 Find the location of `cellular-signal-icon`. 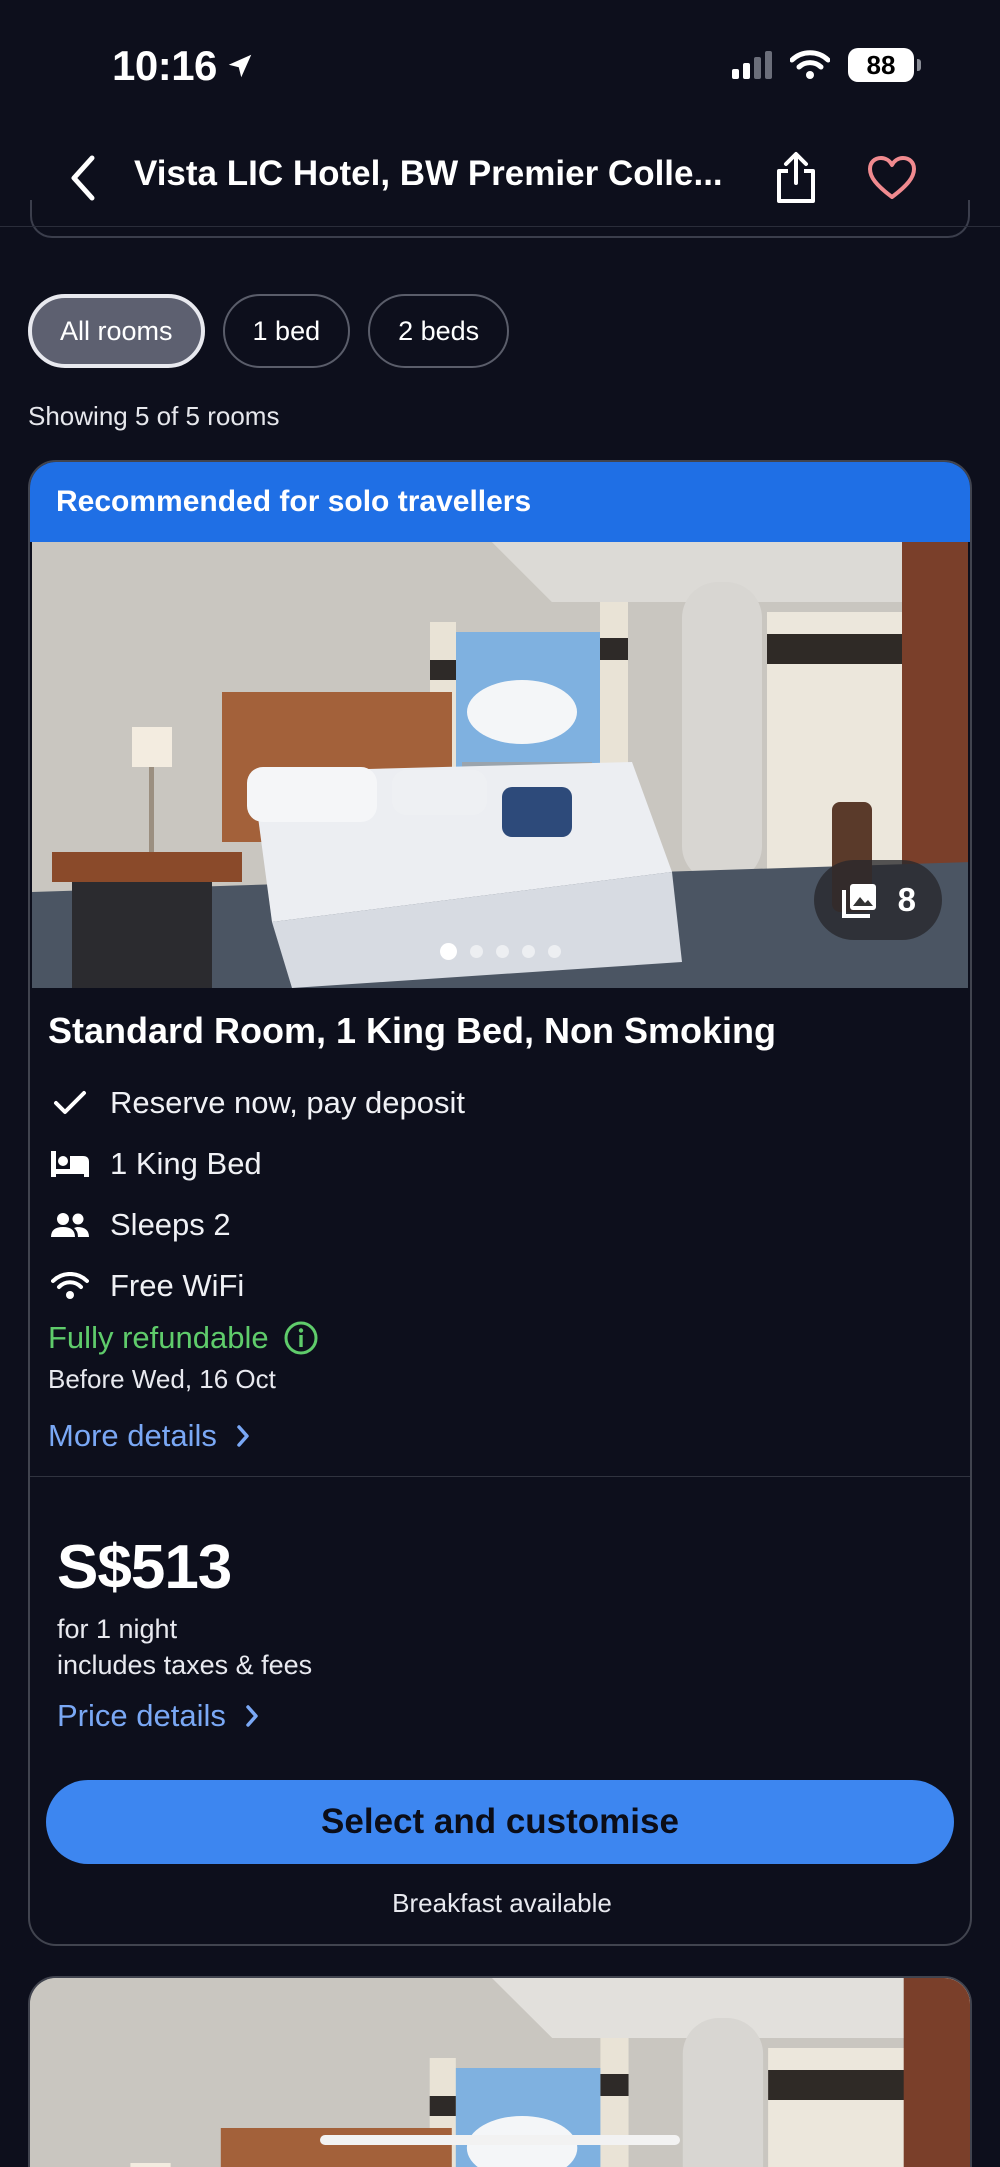

cellular-signal-icon is located at coordinates (752, 65).